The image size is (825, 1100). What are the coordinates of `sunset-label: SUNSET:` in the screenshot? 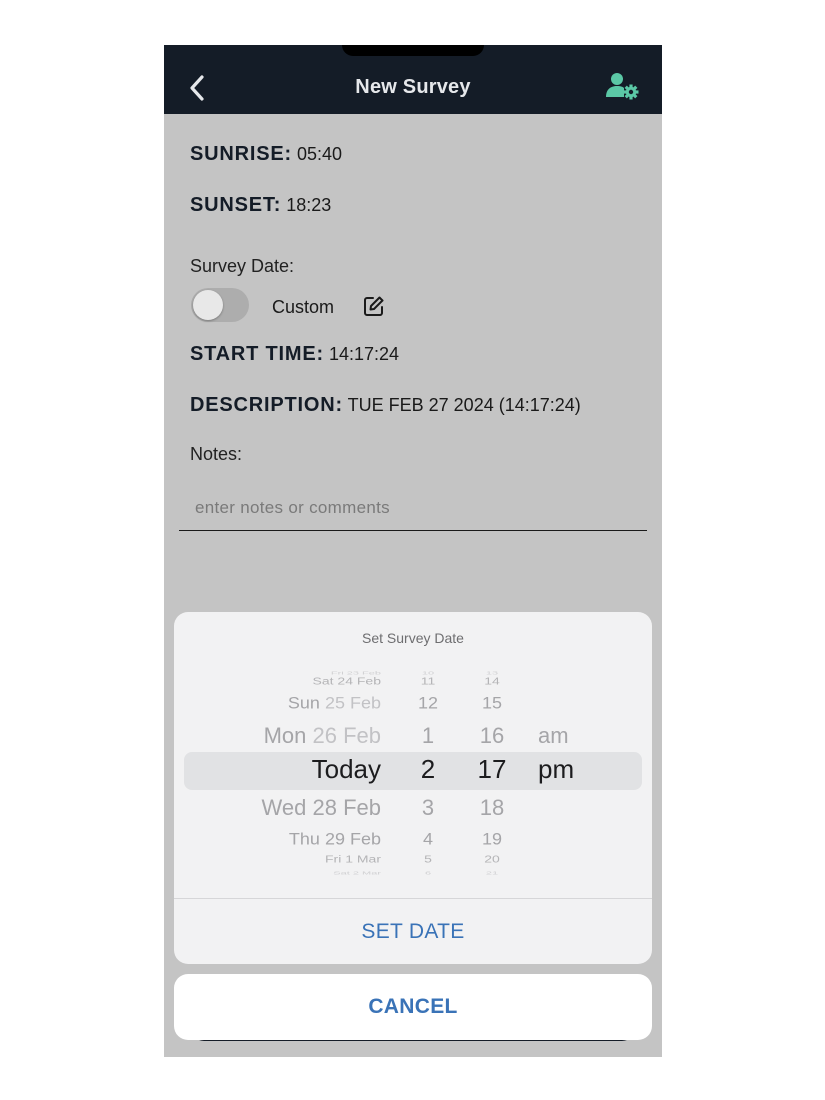 It's located at (236, 205).